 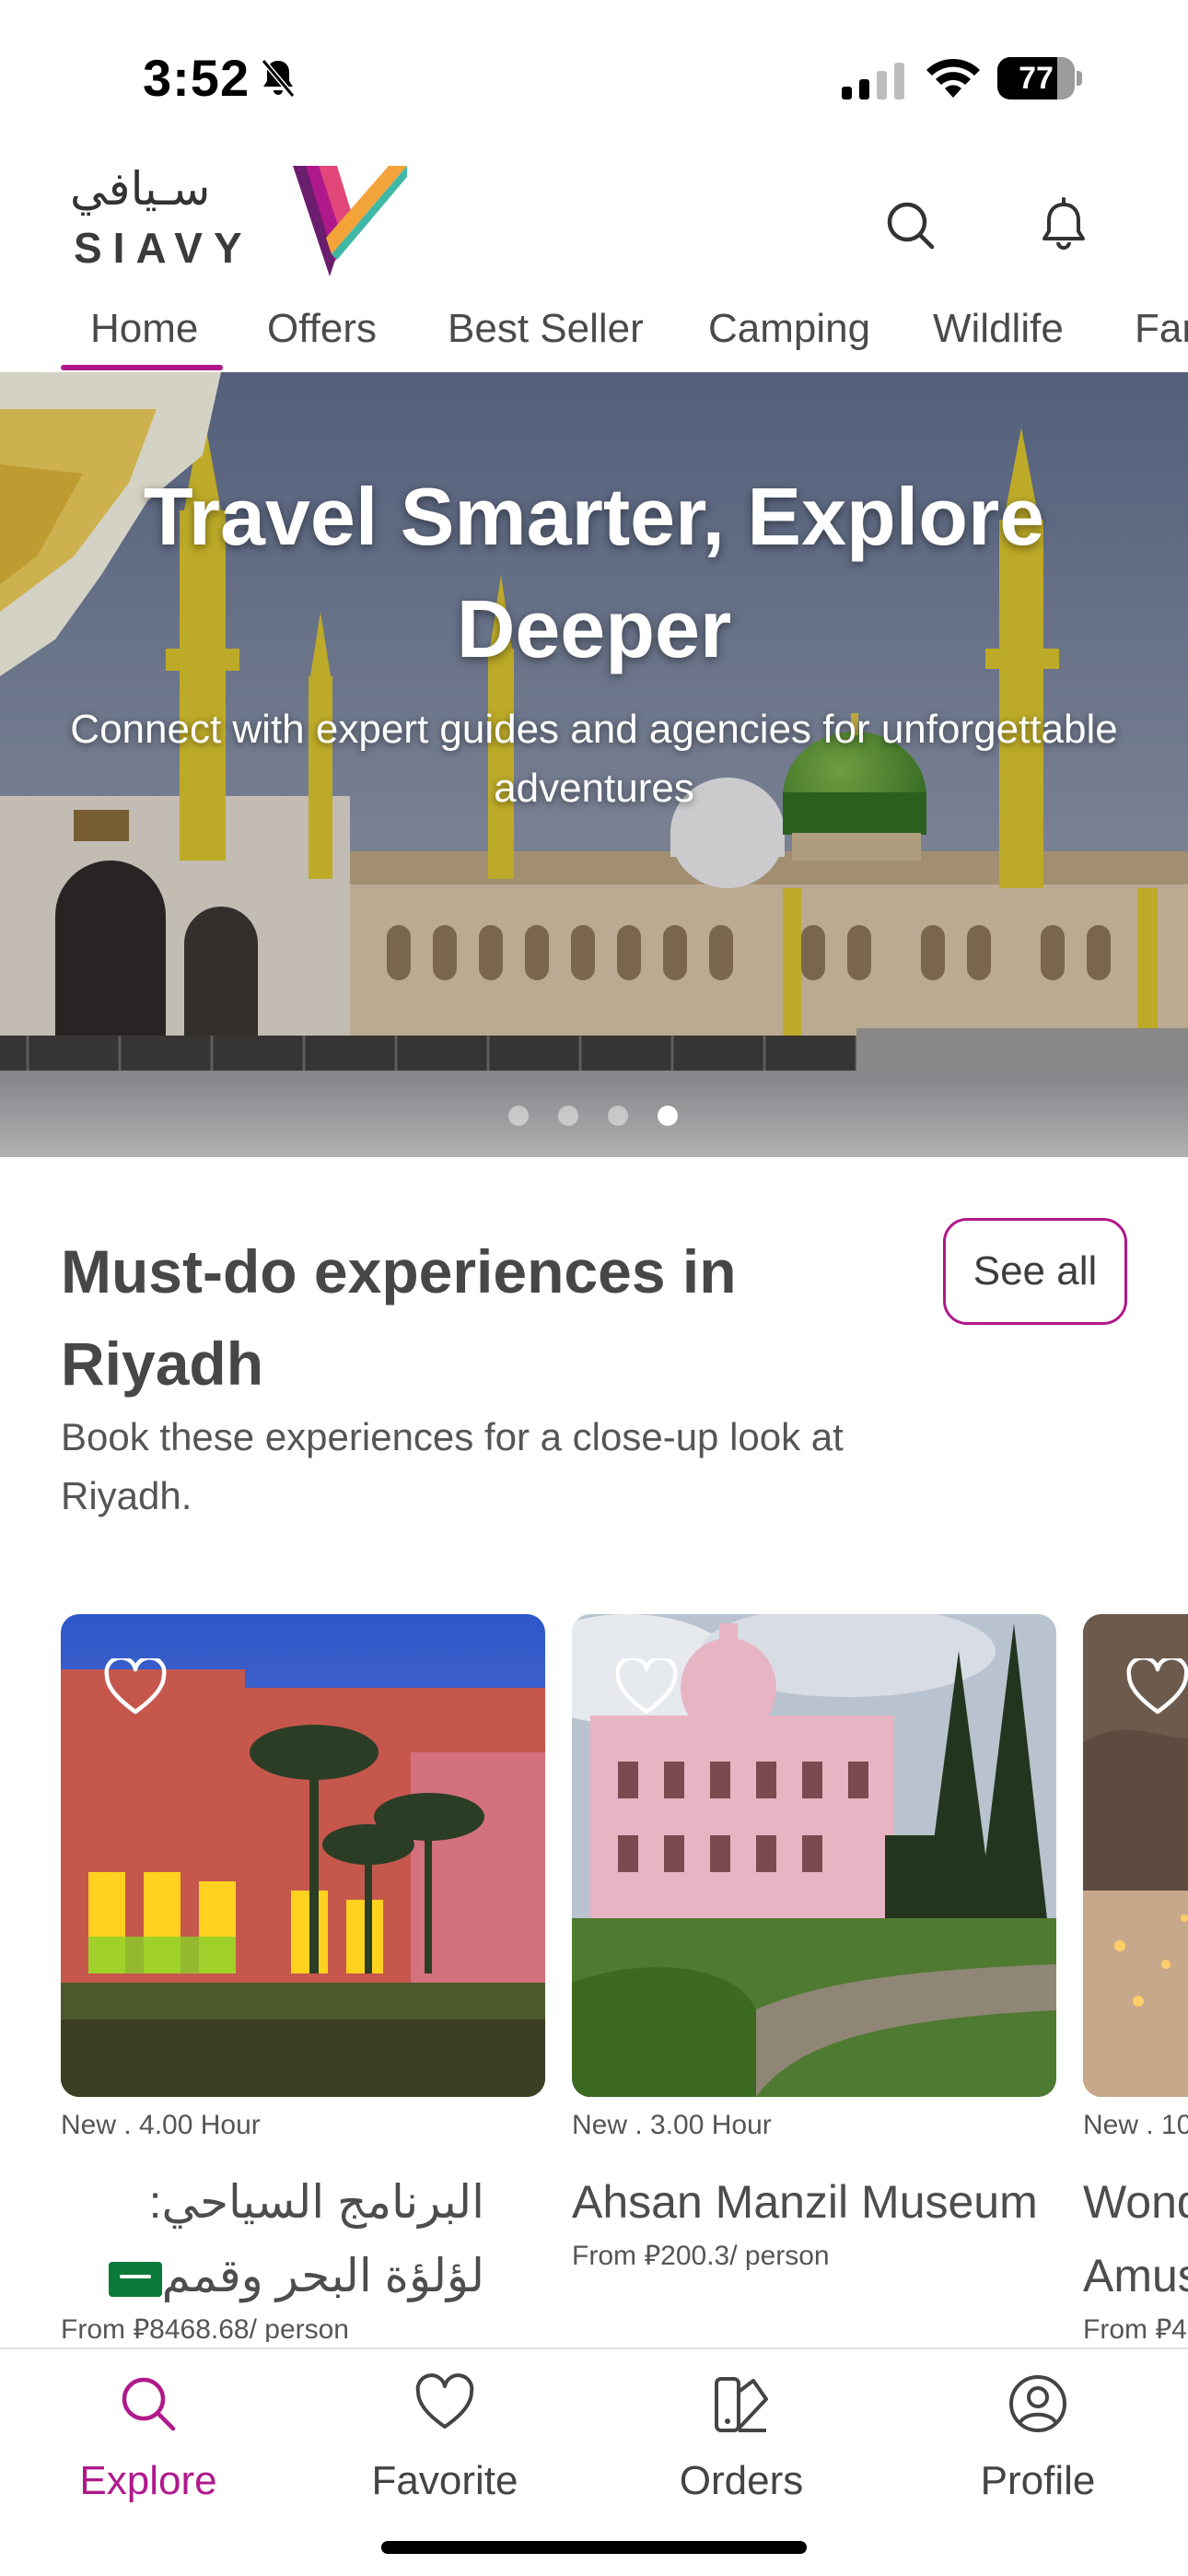 I want to click on saudi-flag-icon, so click(x=135, y=2279).